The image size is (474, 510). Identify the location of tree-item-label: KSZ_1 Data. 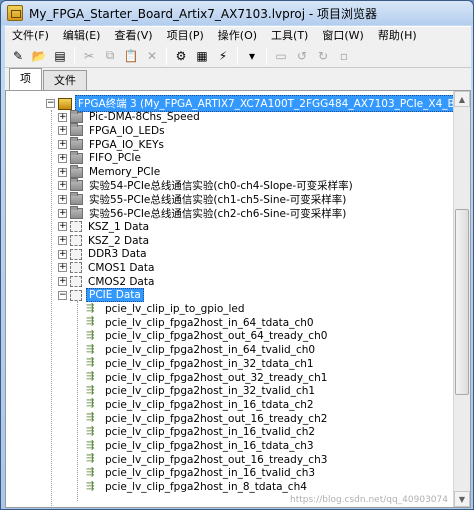
(119, 226).